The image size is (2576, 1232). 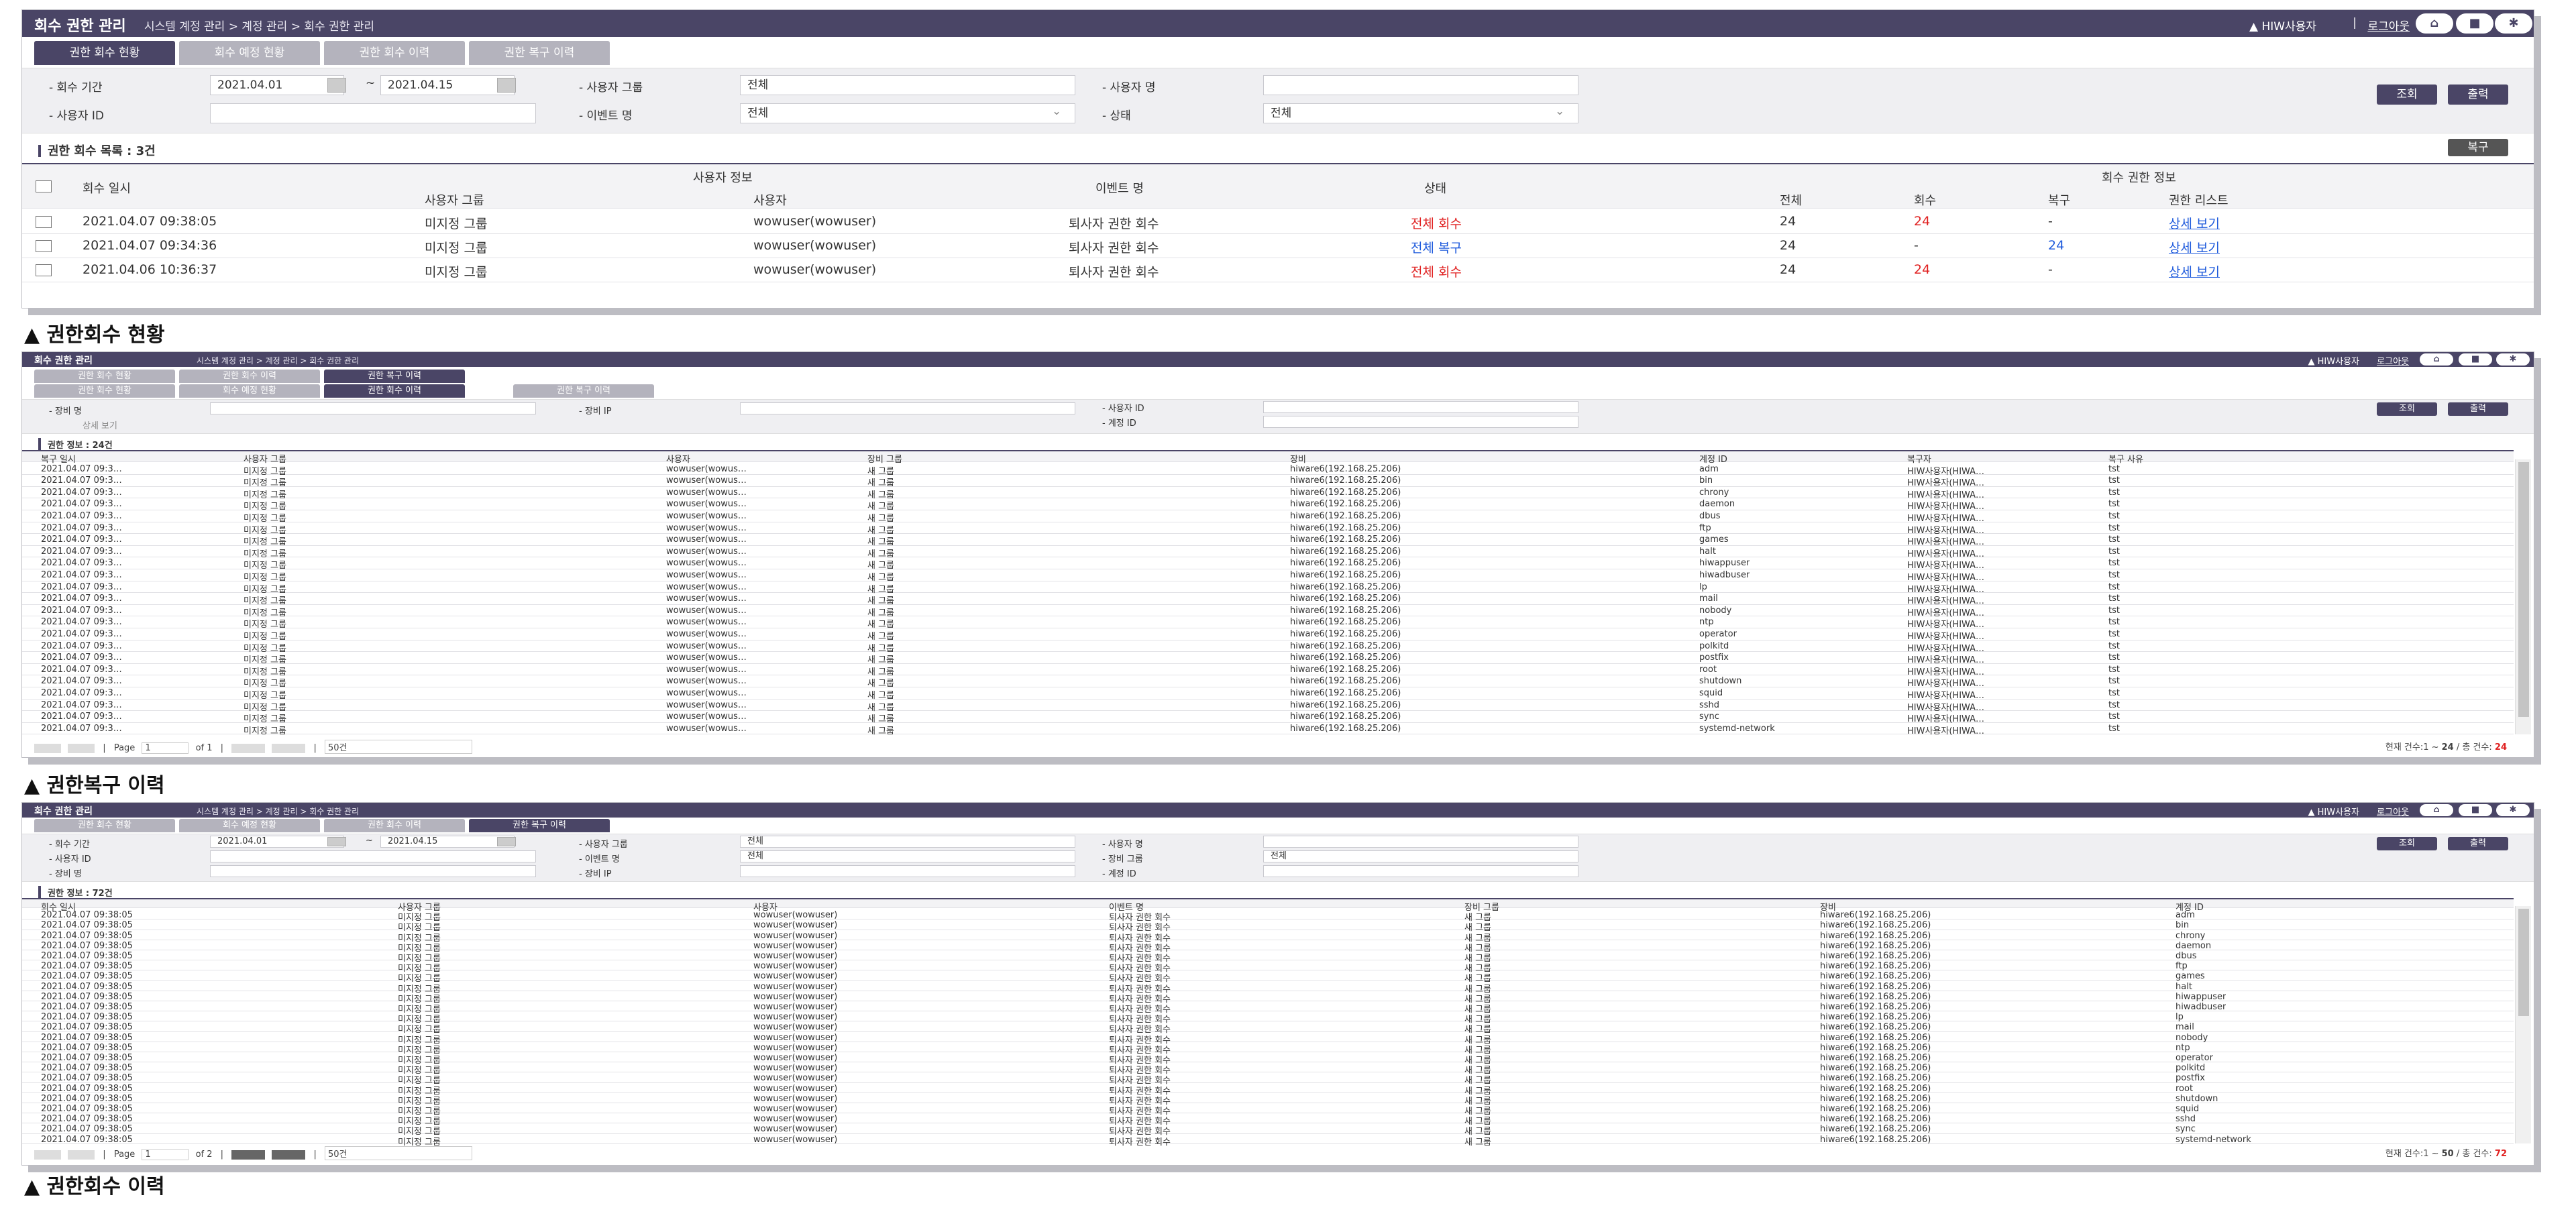 I want to click on date-to-input: 2021.04.15, so click(x=447, y=842).